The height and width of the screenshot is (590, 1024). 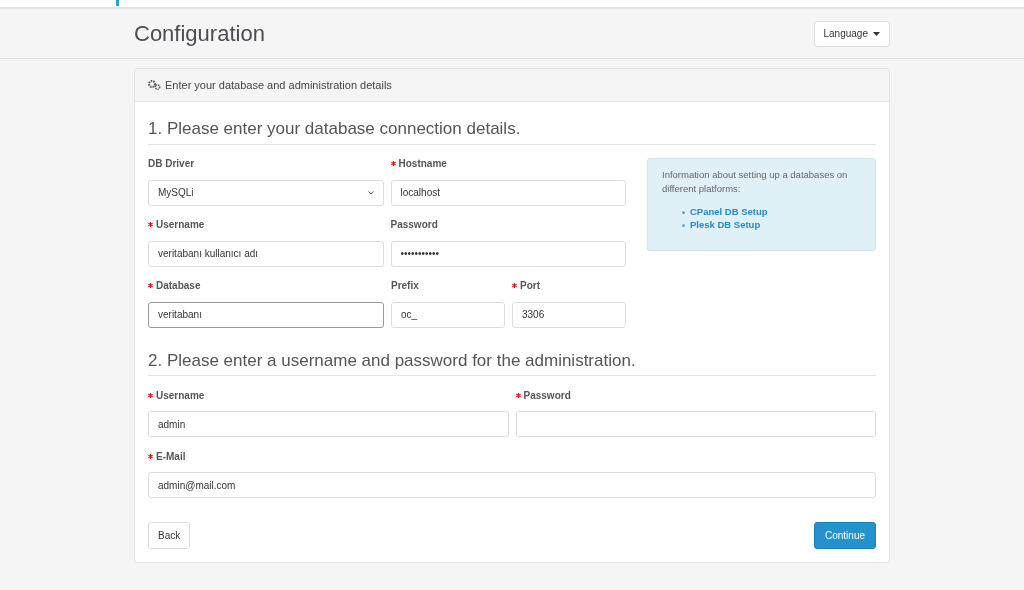 I want to click on input-field: admin@mail.com, so click(x=512, y=485).